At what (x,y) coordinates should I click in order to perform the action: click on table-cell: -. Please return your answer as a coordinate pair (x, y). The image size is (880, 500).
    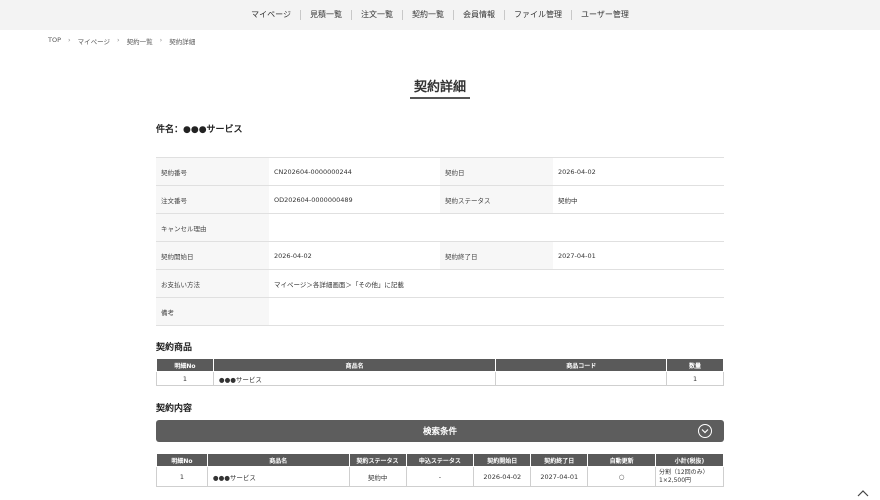
    Looking at the image, I should click on (440, 476).